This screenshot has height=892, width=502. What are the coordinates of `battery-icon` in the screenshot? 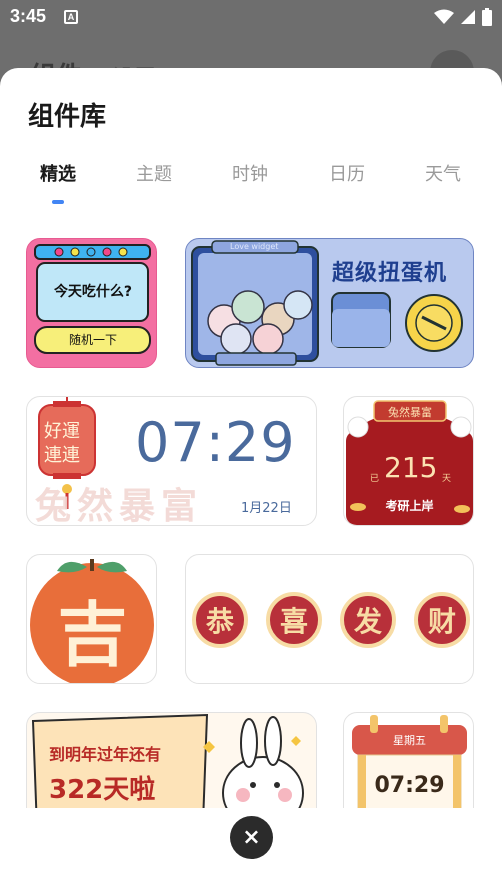 It's located at (487, 17).